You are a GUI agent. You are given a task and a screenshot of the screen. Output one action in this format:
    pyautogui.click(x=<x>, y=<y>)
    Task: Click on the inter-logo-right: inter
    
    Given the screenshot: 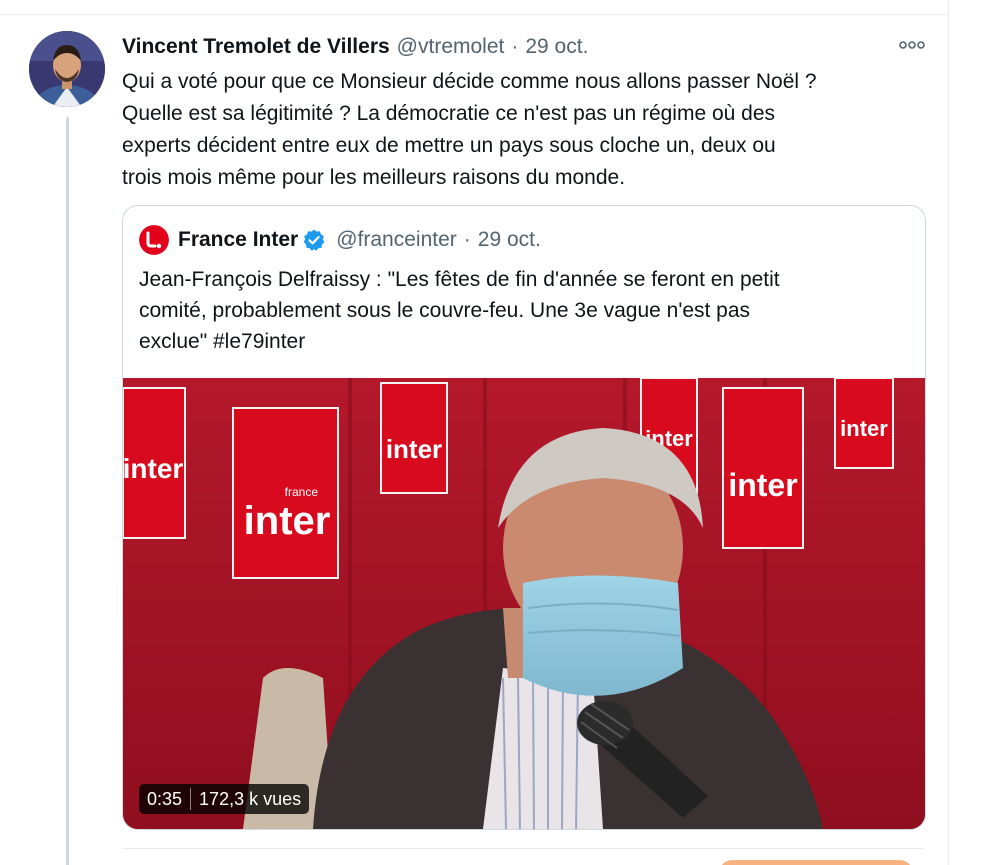 What is the action you would take?
    pyautogui.click(x=763, y=468)
    